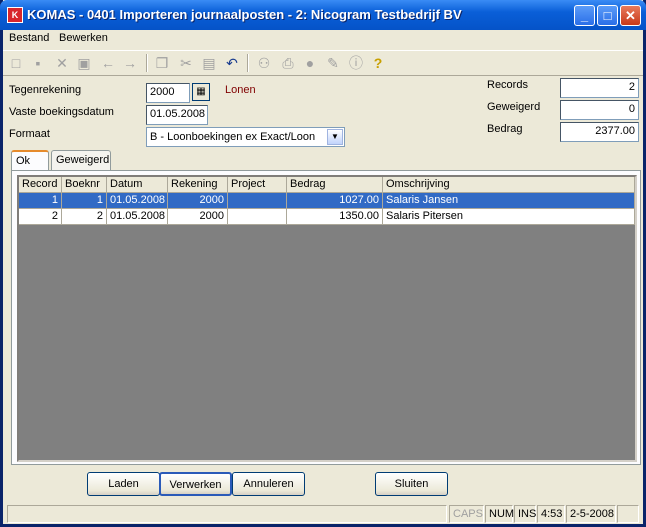  What do you see at coordinates (335, 137) in the screenshot?
I see `chevron-down-icon: ▼` at bounding box center [335, 137].